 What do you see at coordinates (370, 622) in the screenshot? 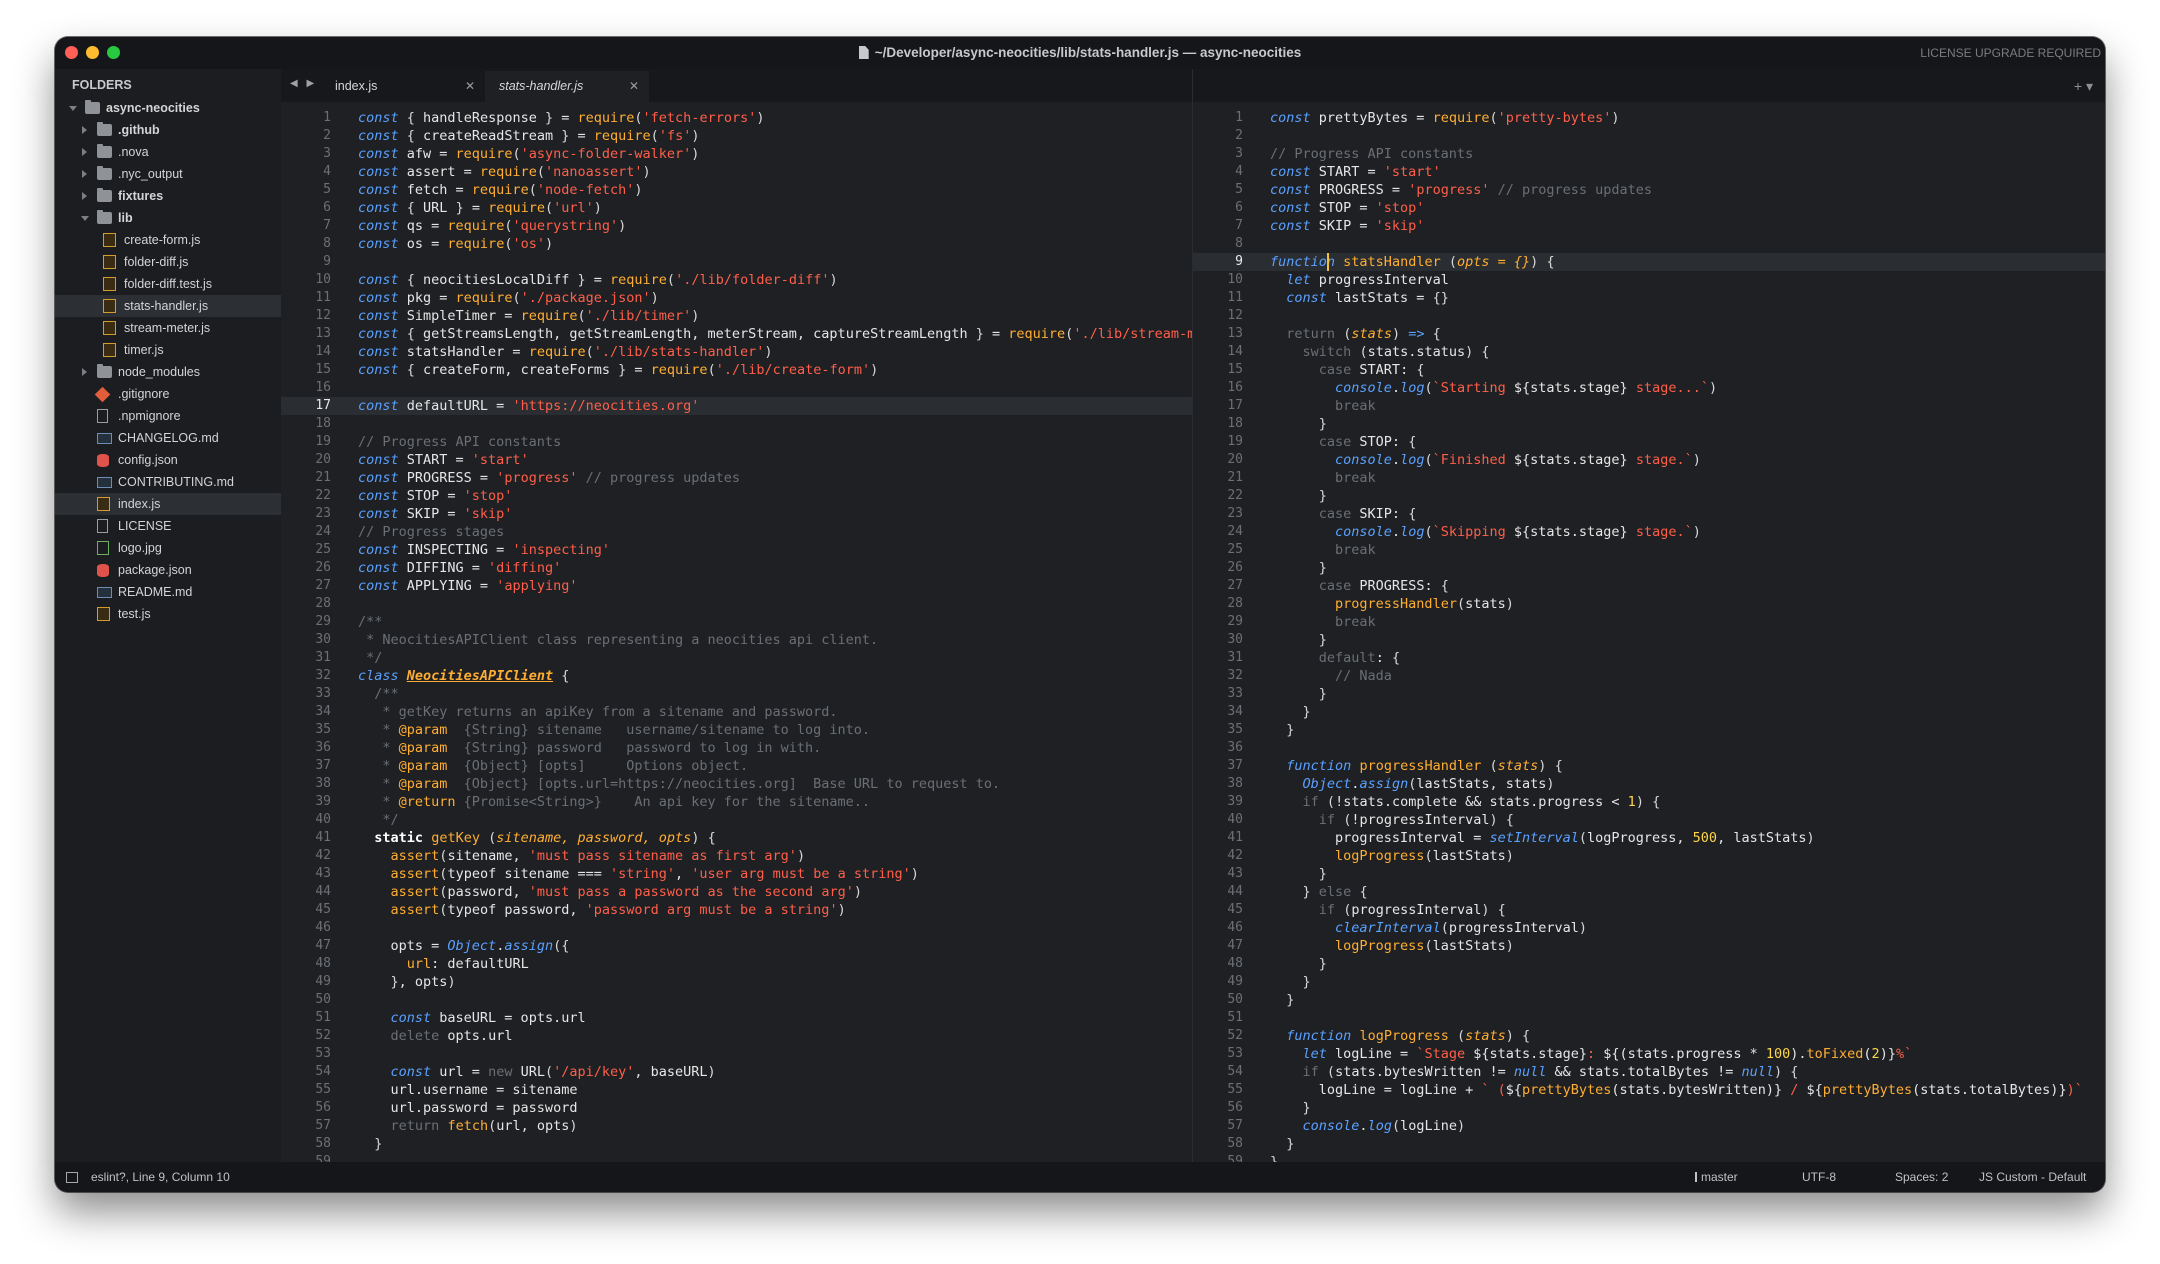
I see `code-line: /**` at bounding box center [370, 622].